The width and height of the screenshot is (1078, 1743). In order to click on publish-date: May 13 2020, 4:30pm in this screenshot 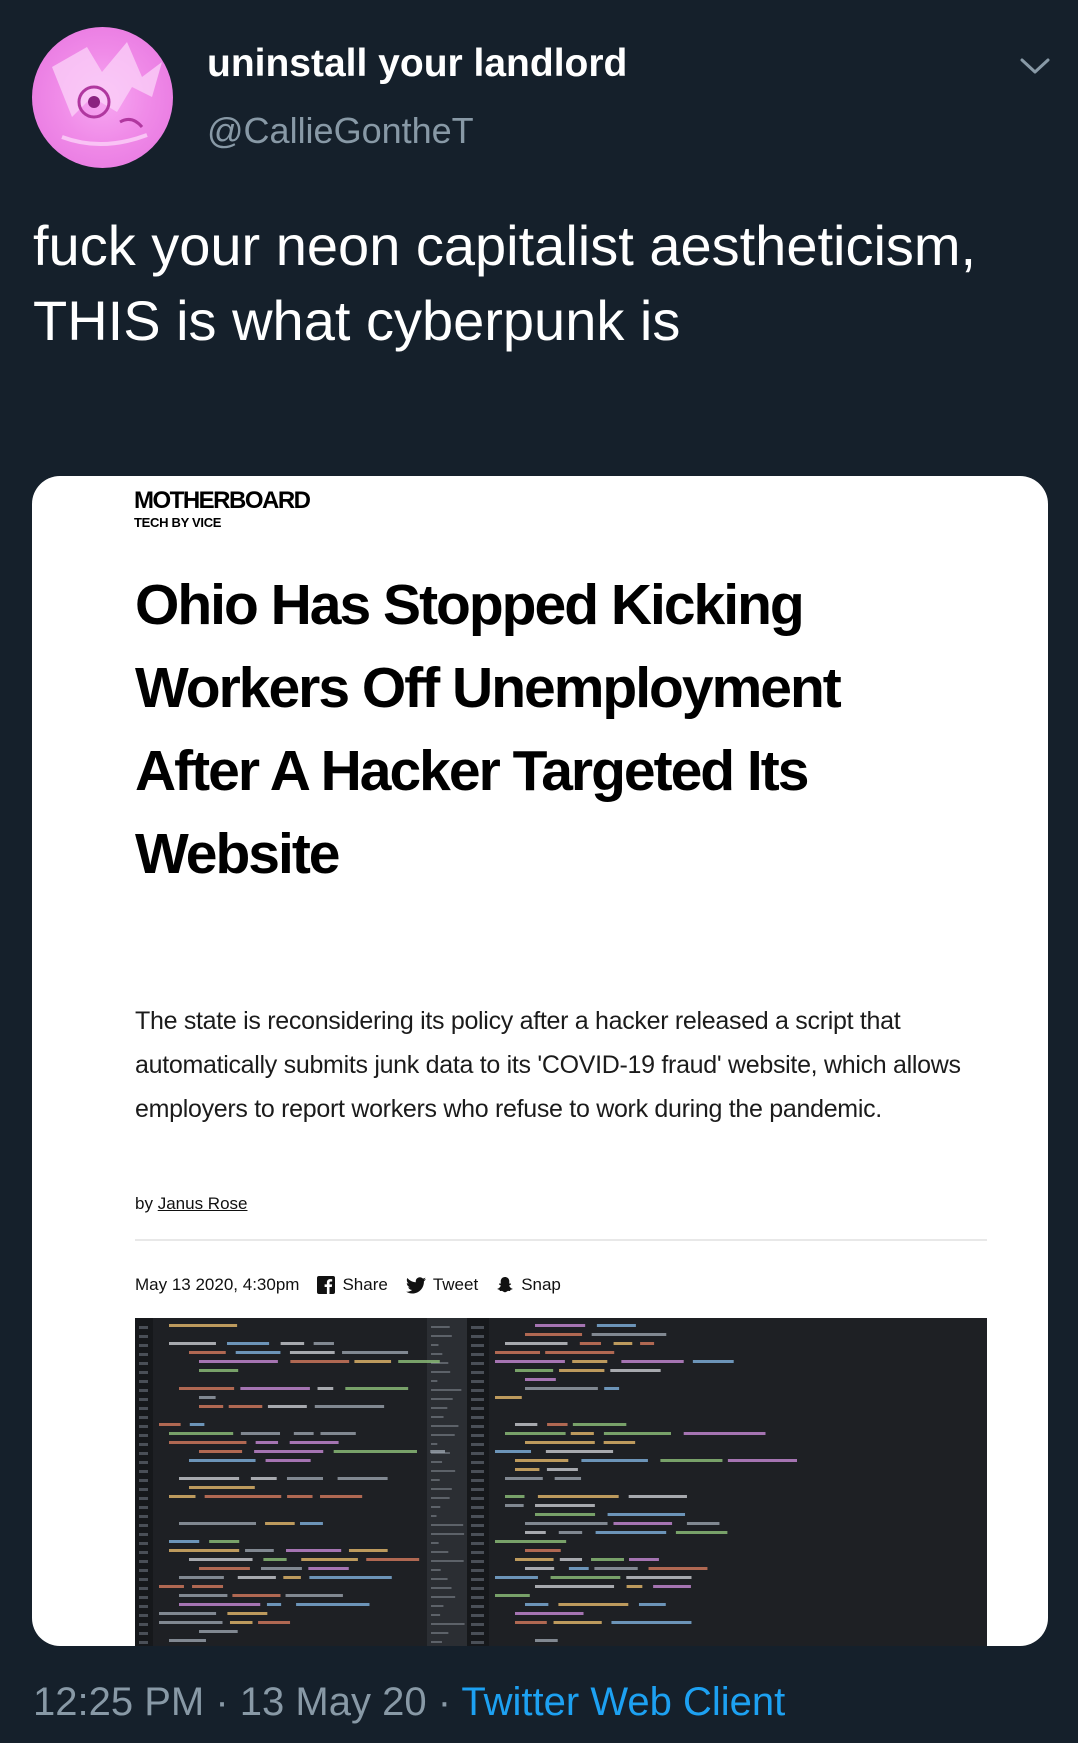, I will do `click(217, 1284)`.